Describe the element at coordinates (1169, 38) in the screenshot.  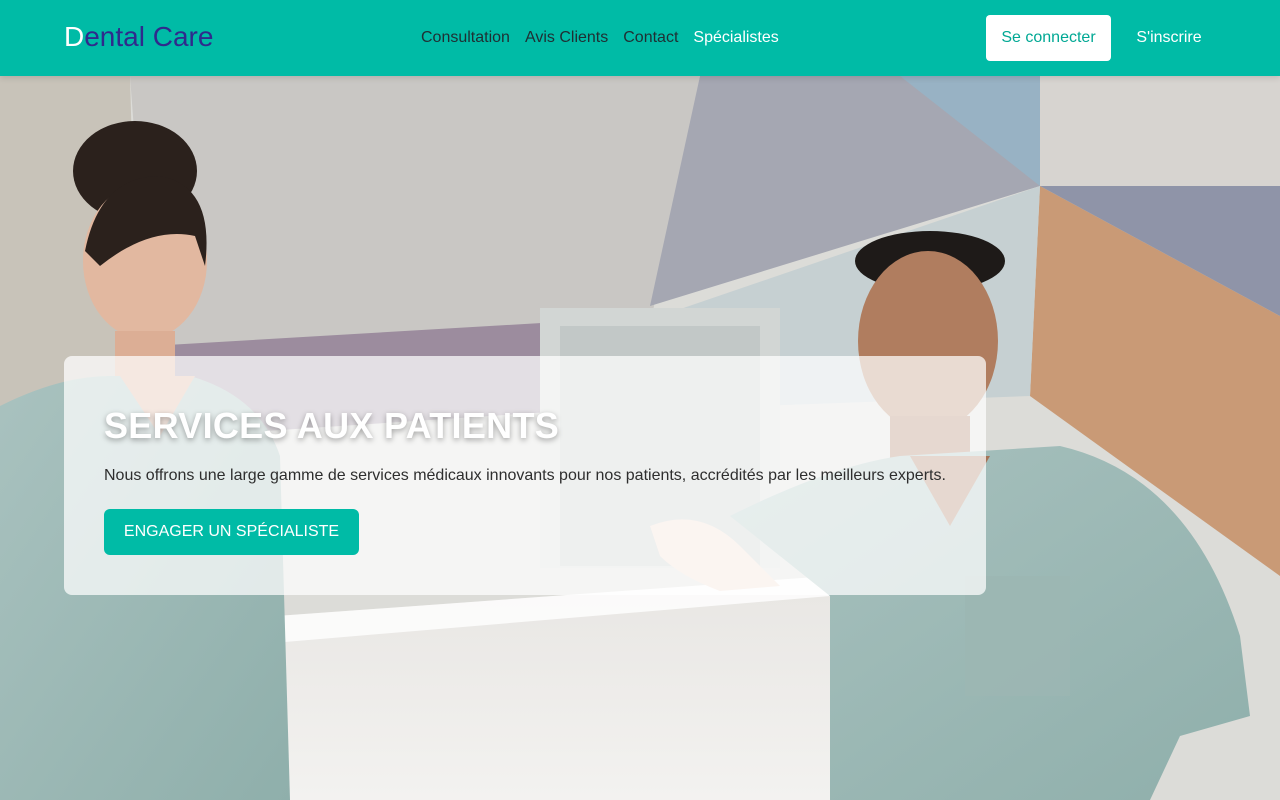
I see `signup-button: S'inscrire` at that location.